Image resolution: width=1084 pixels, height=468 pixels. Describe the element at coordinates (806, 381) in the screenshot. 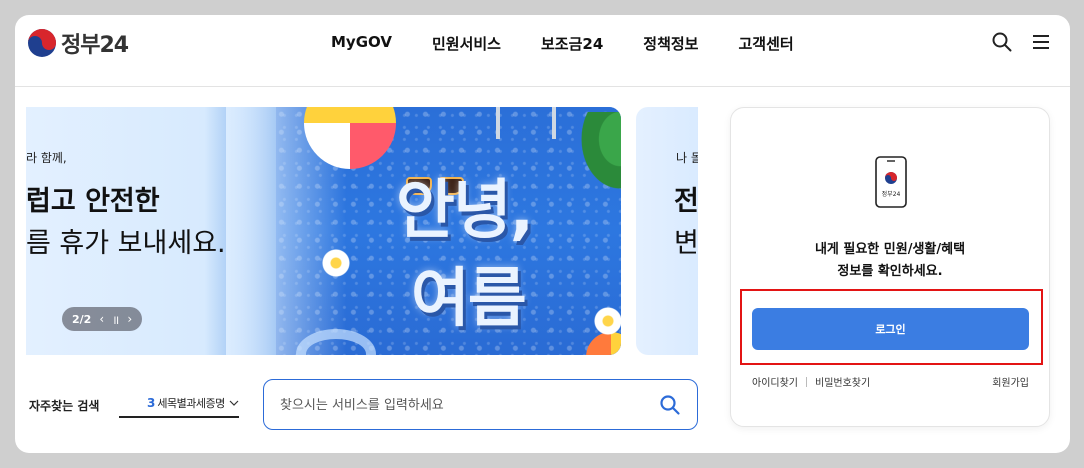

I see `divider` at that location.